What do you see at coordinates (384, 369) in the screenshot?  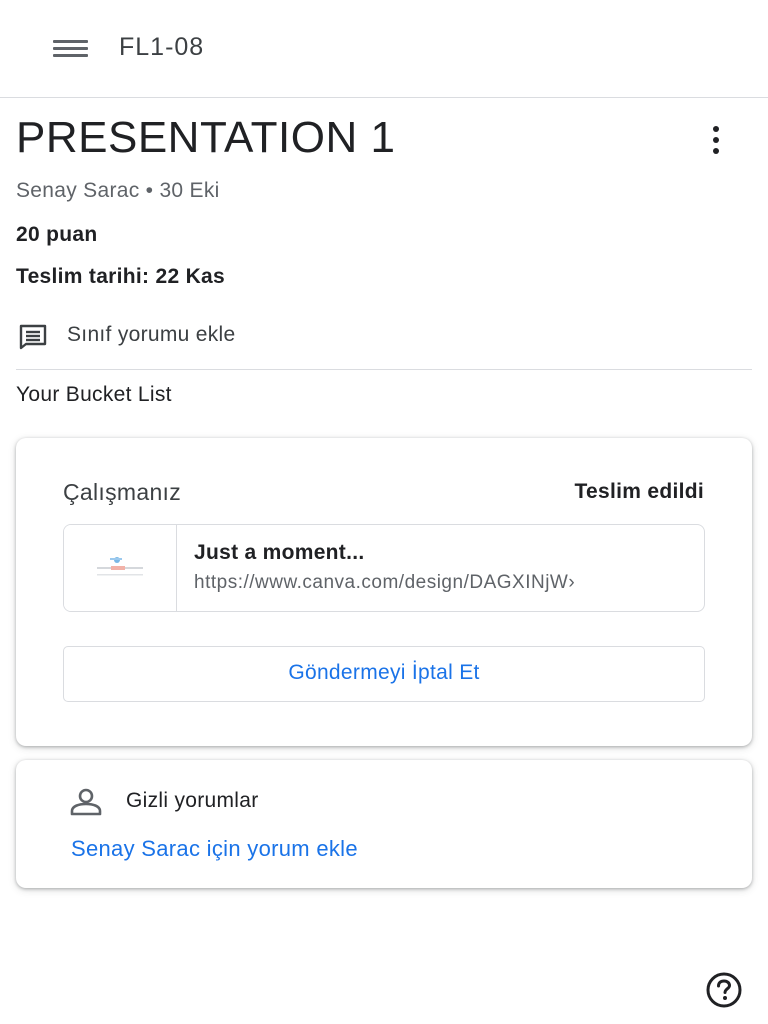 I see `divider` at bounding box center [384, 369].